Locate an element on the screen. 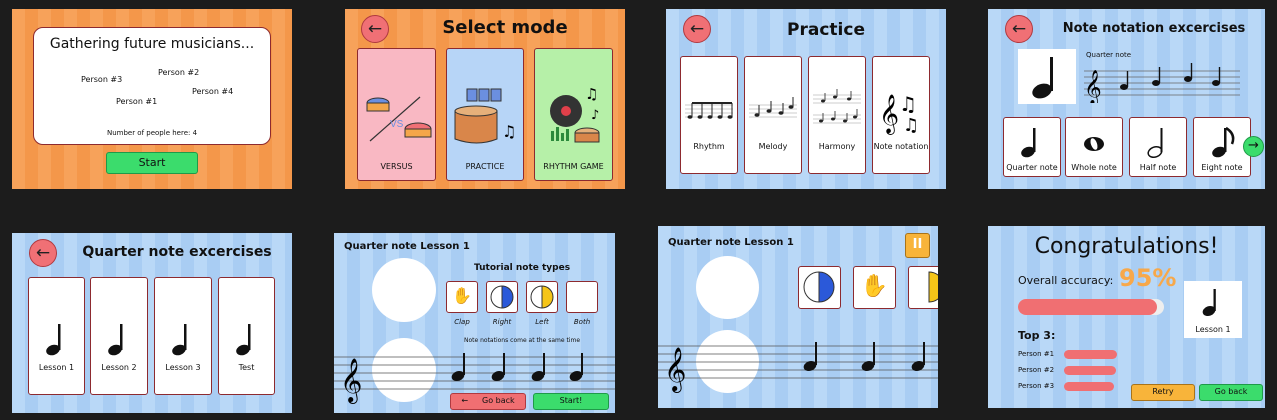 This screenshot has height=420, width=1277. practice-label: Note notation is located at coordinates (901, 146).